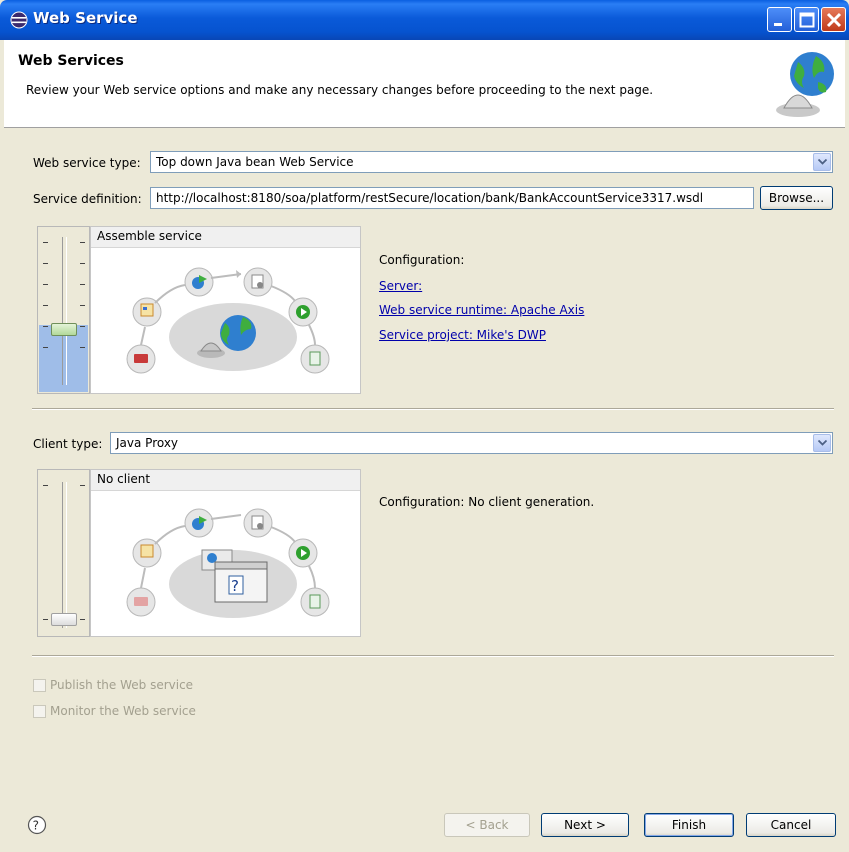  I want to click on close-icon, so click(834, 20).